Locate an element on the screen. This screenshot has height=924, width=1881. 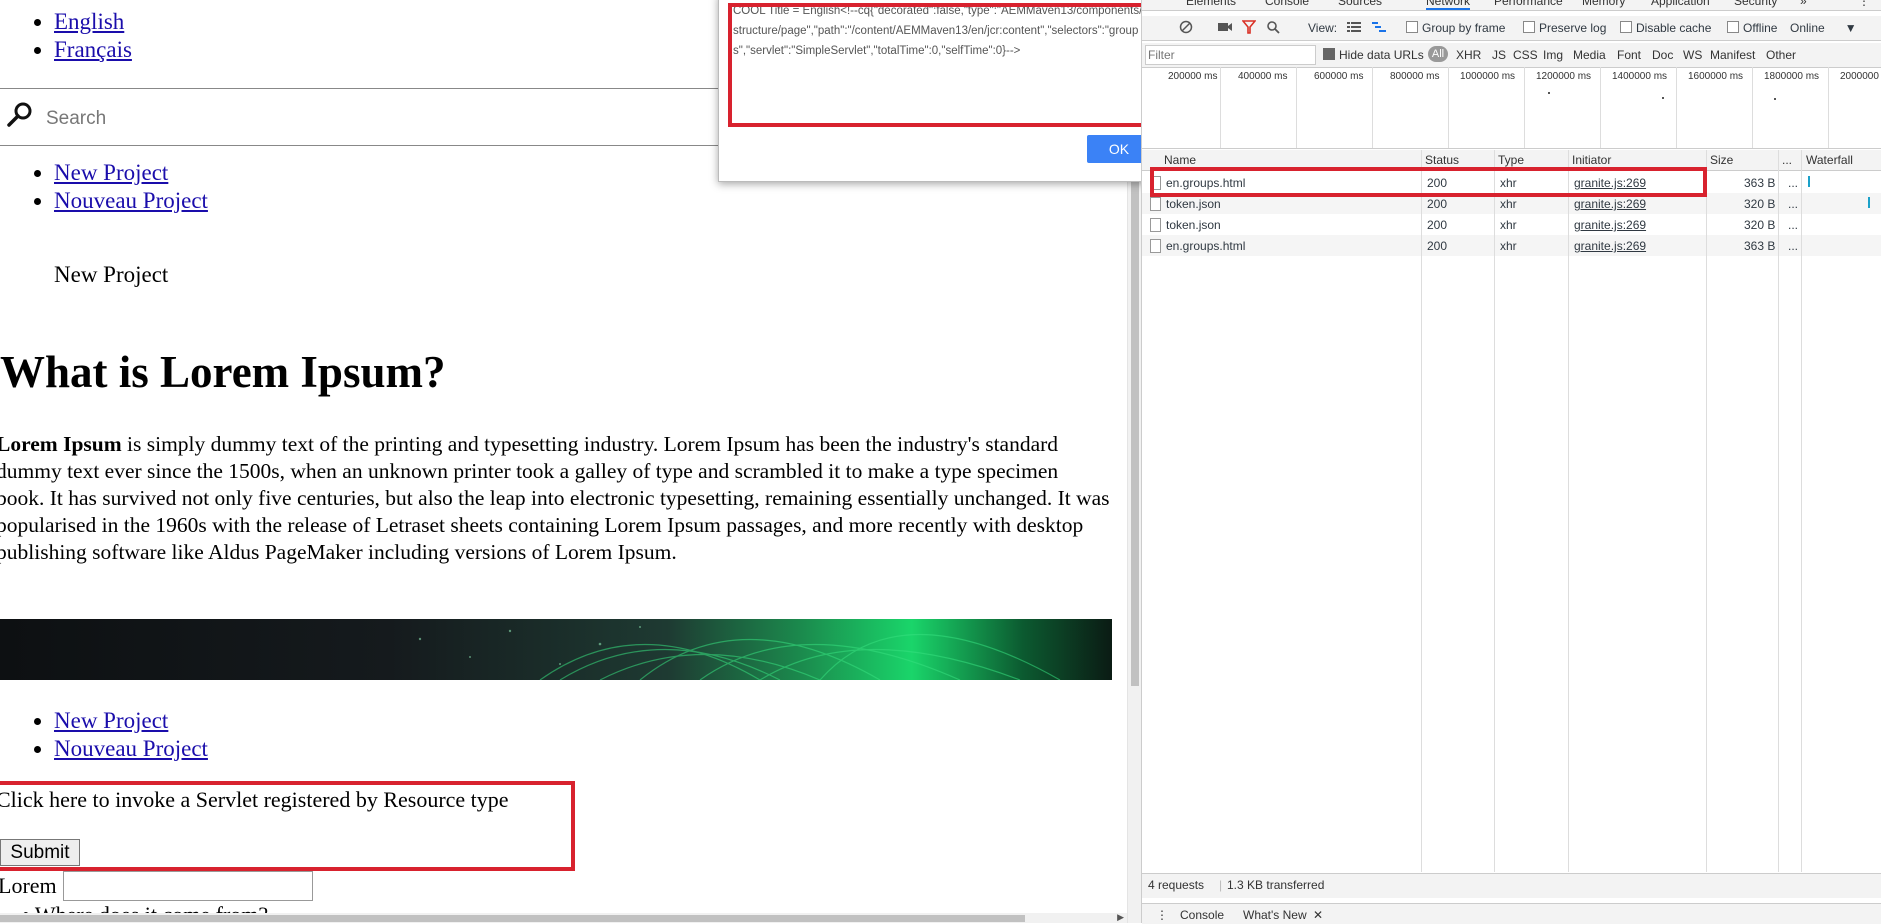
timeline-tick: 2000000 ms is located at coordinates (1860, 76).